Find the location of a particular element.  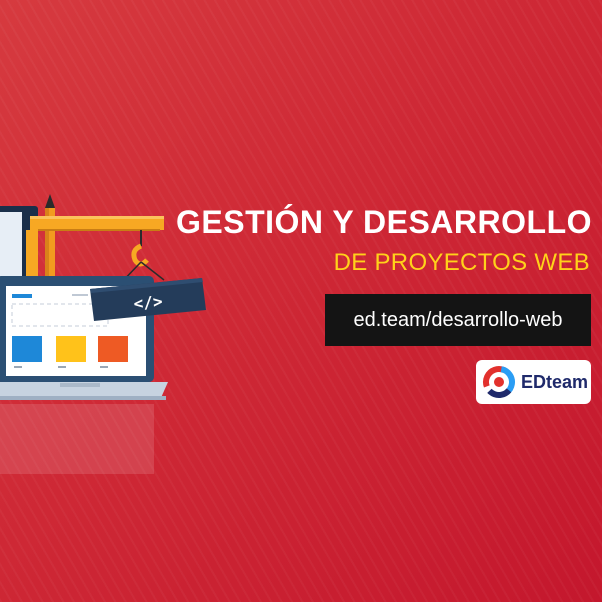

brand-name: EDteam is located at coordinates (555, 381).